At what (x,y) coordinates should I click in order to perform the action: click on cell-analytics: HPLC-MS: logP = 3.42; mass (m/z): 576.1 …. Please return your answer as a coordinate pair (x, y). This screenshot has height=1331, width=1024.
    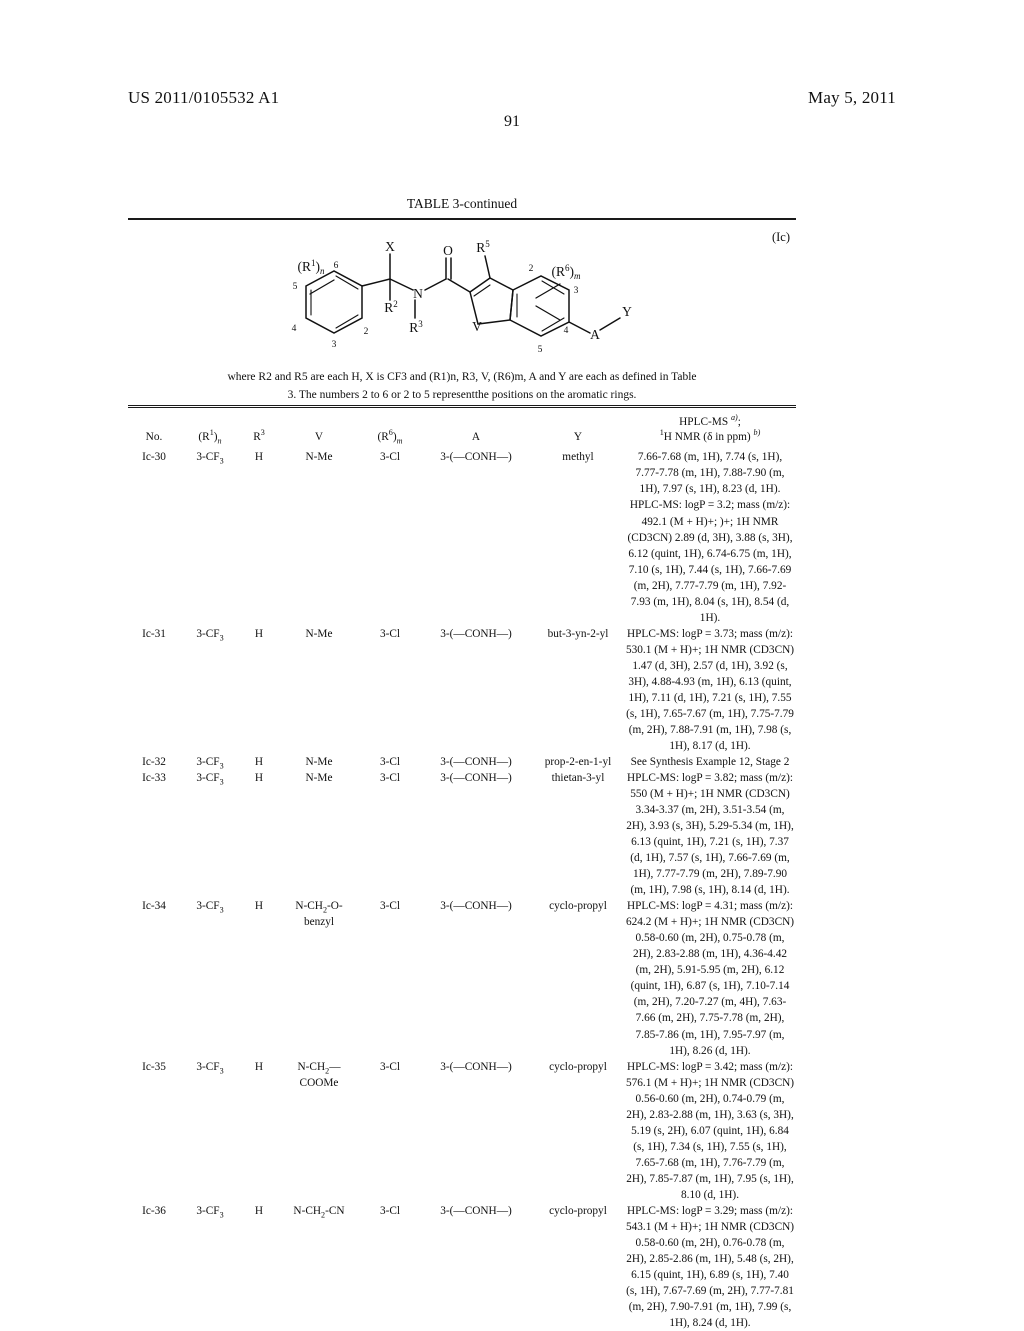
    Looking at the image, I should click on (710, 1130).